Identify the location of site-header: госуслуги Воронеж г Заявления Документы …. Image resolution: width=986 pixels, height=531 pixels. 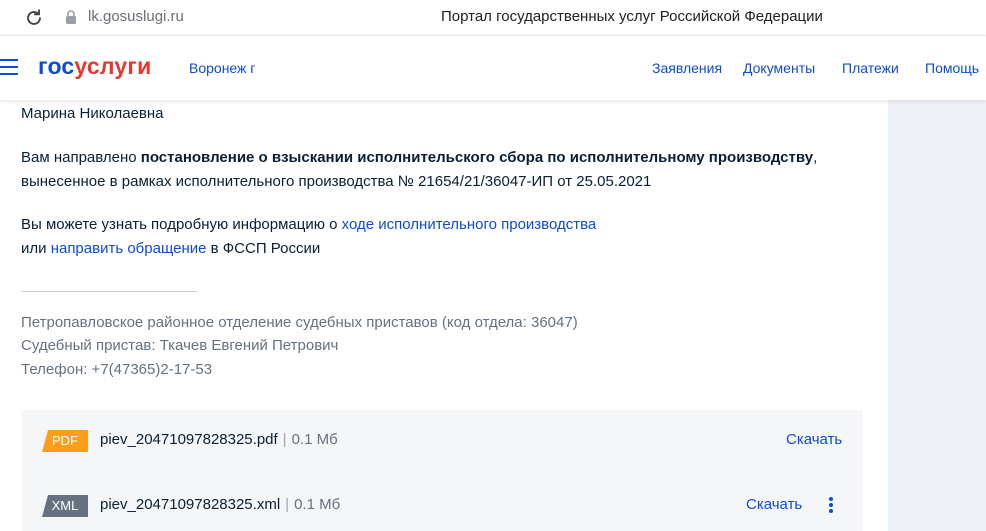
(493, 68).